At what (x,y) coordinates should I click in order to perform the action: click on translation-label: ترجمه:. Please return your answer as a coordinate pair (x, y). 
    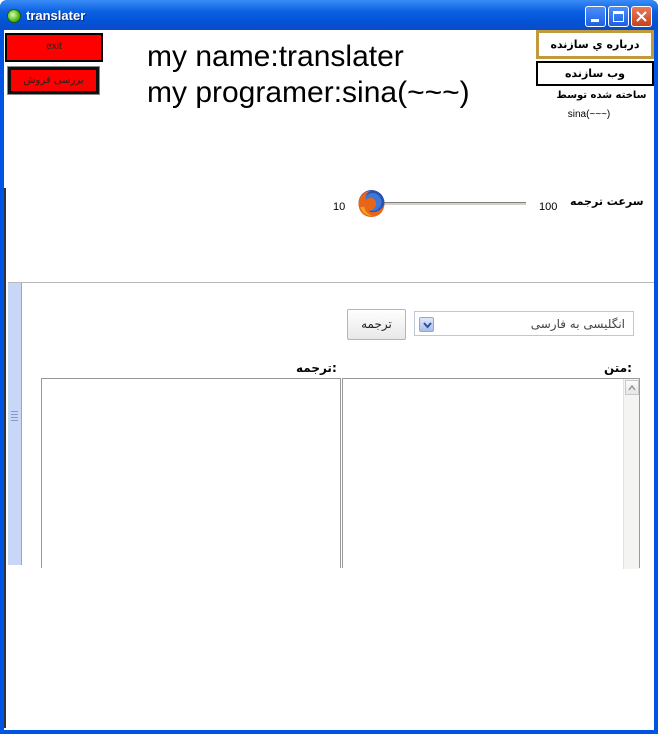
    Looking at the image, I should click on (316, 368).